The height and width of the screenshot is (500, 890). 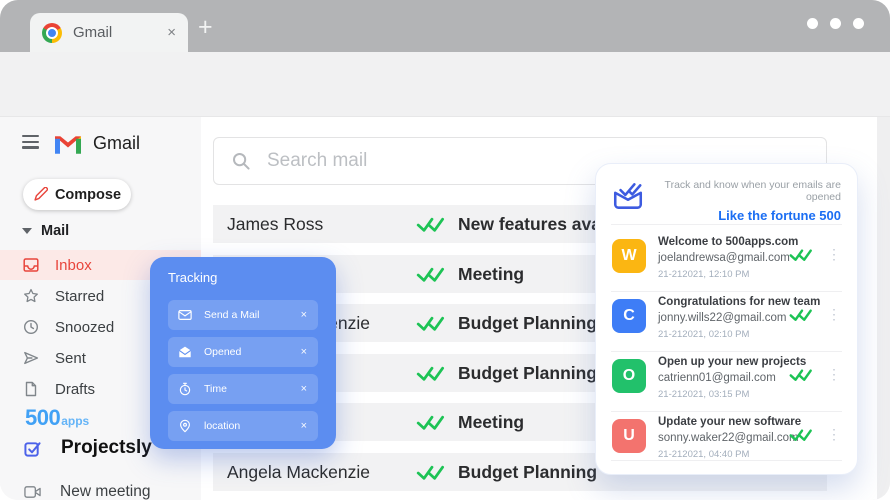 I want to click on video-camera-icon, so click(x=32, y=492).